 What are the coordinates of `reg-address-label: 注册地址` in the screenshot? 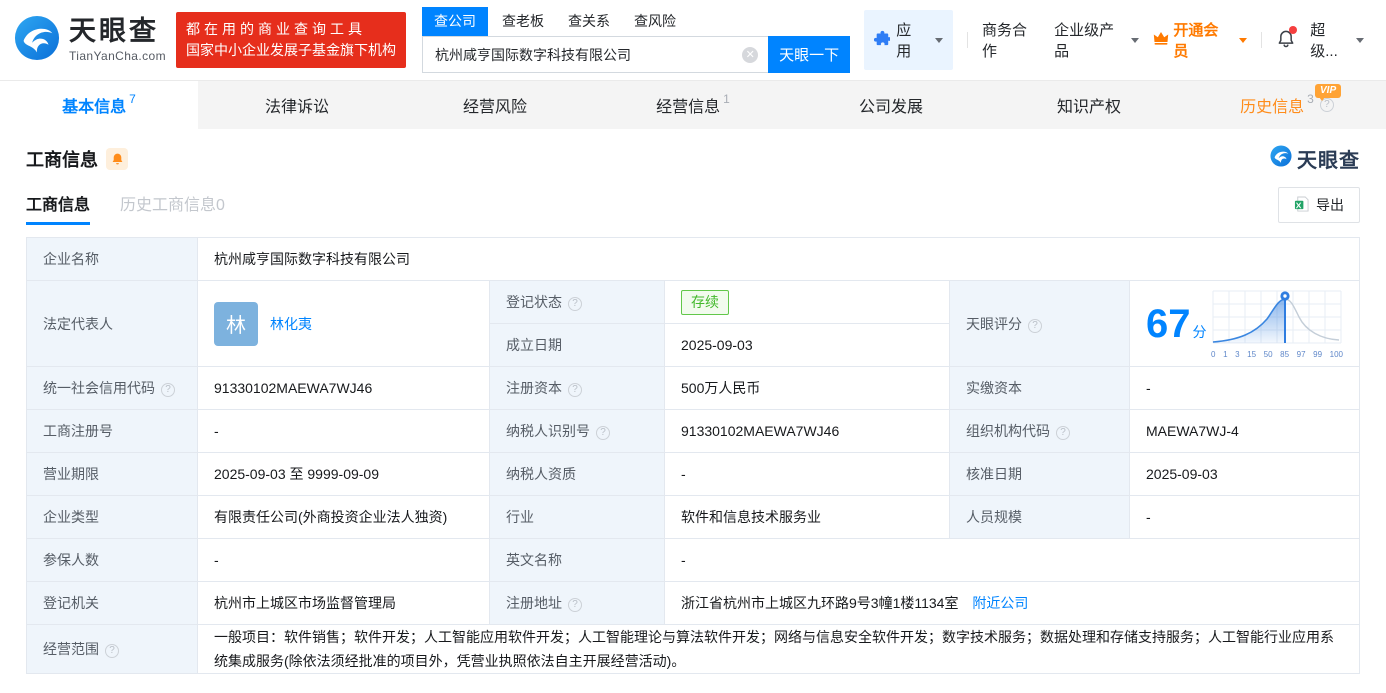 It's located at (577, 603).